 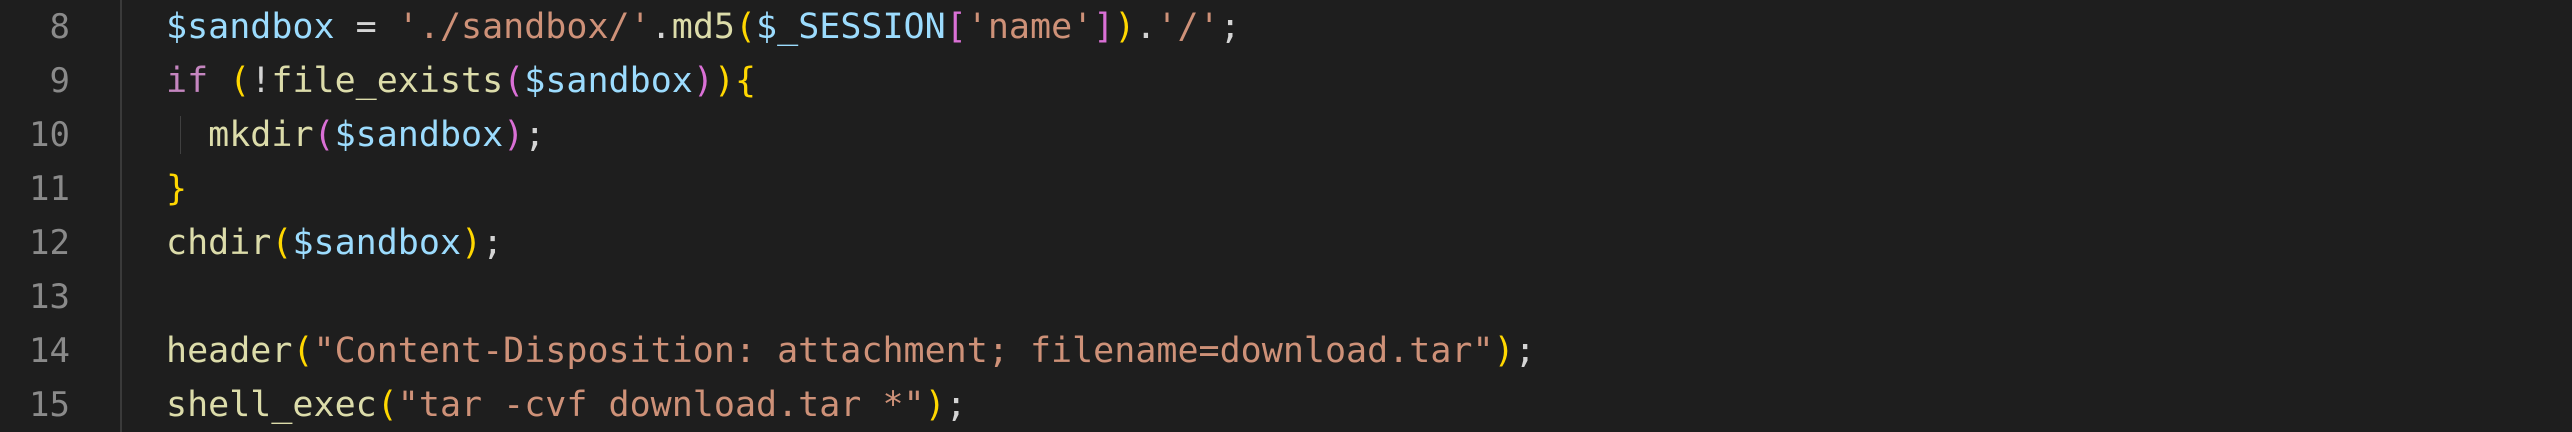 What do you see at coordinates (1104, 27) in the screenshot?
I see `code-token: ]` at bounding box center [1104, 27].